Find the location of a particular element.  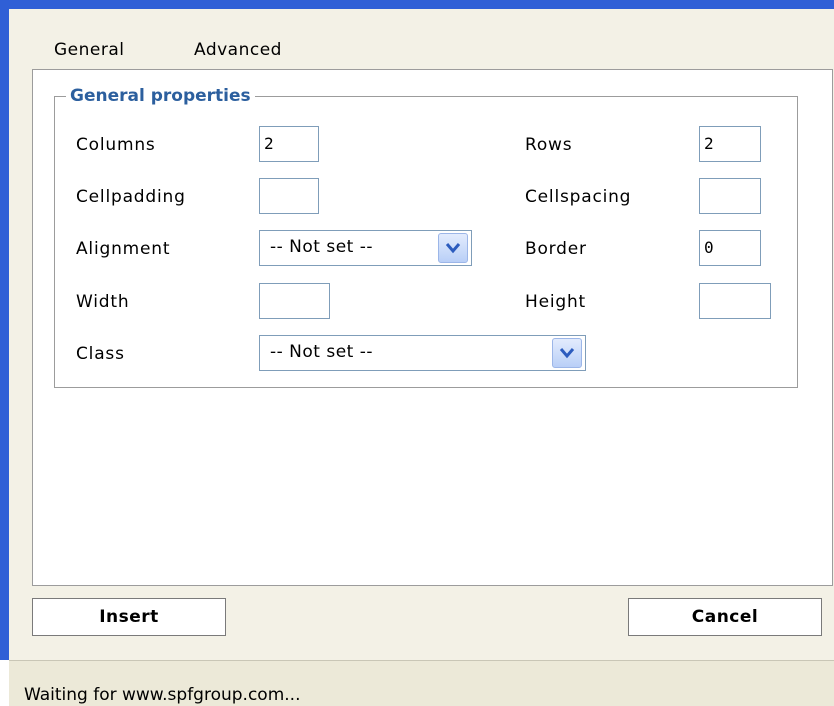

height-input is located at coordinates (735, 301).